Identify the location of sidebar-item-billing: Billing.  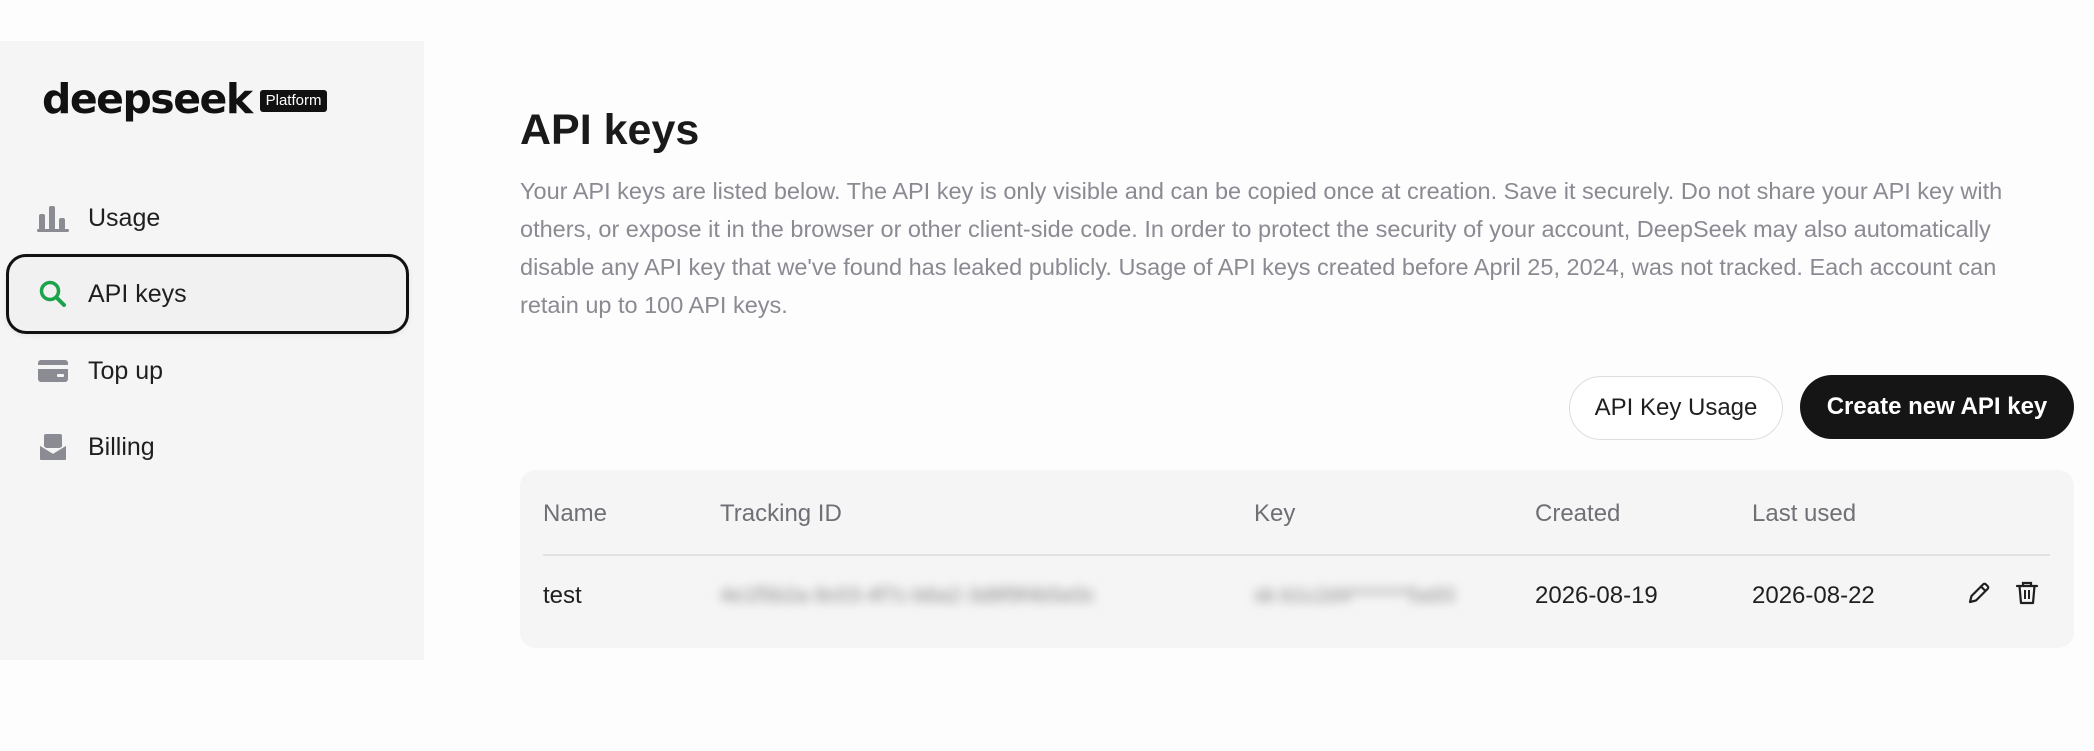
(207, 447).